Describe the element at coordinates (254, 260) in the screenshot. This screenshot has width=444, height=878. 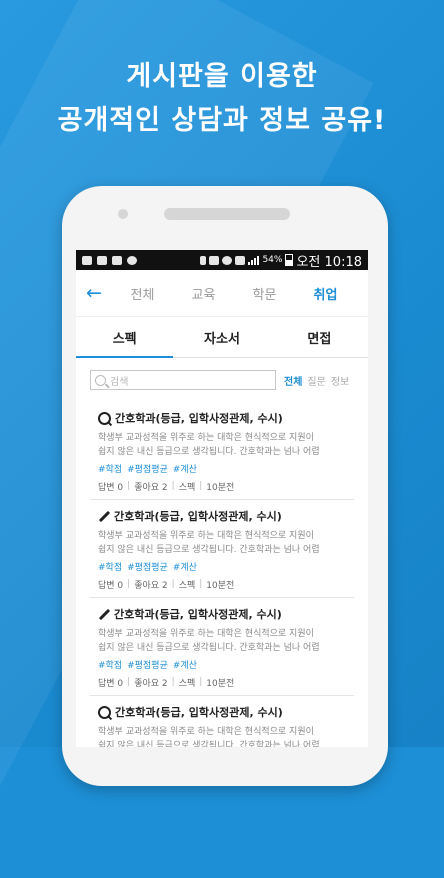
I see `signal-icon` at that location.